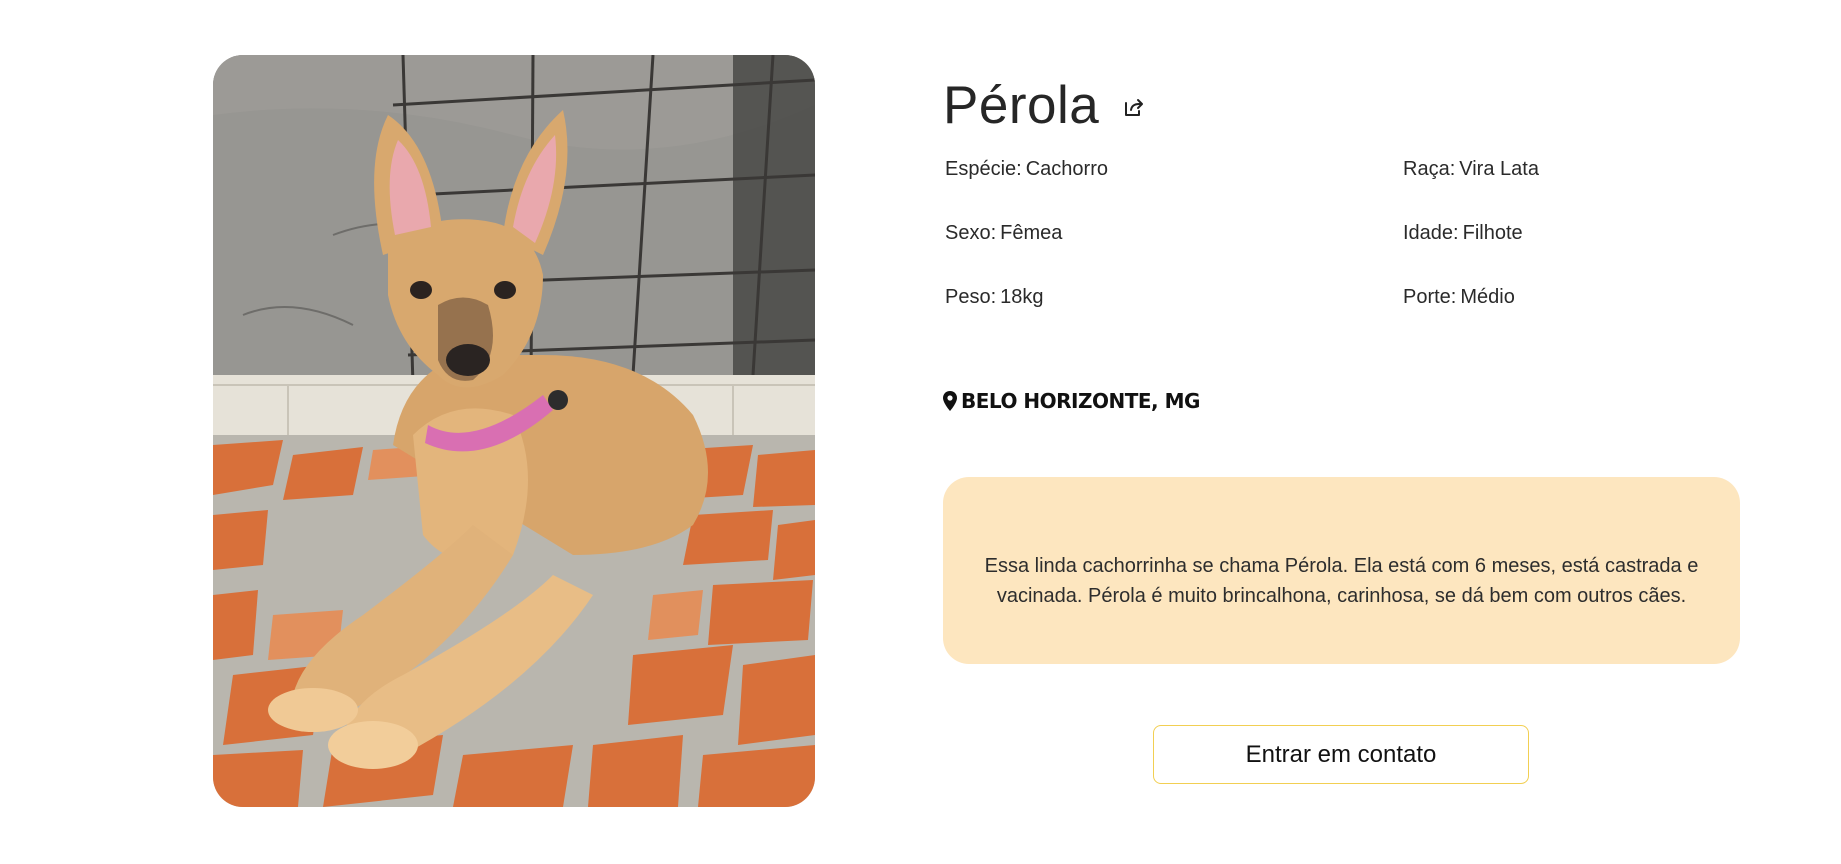 The width and height of the screenshot is (1841, 864). Describe the element at coordinates (1022, 297) in the screenshot. I see `attr-value: 18kg` at that location.